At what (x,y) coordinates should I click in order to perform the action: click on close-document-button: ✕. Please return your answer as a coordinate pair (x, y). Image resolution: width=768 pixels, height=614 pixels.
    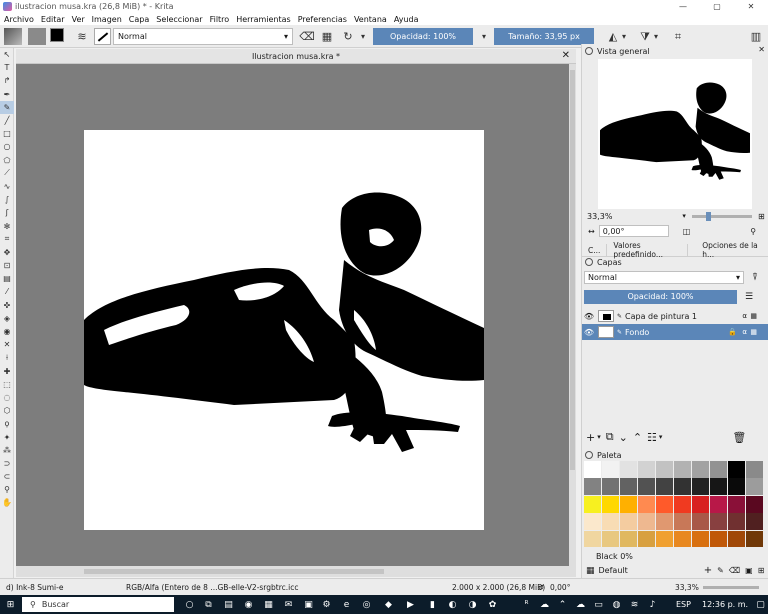
    Looking at the image, I should click on (566, 55).